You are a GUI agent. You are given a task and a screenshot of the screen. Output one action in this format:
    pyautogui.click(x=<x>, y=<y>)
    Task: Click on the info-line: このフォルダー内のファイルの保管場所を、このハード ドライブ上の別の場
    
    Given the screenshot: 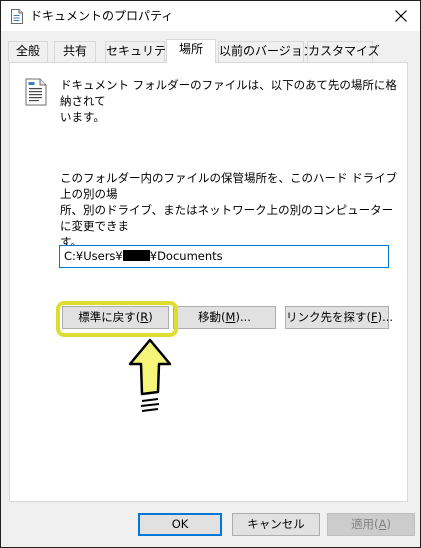 What is the action you would take?
    pyautogui.click(x=229, y=186)
    